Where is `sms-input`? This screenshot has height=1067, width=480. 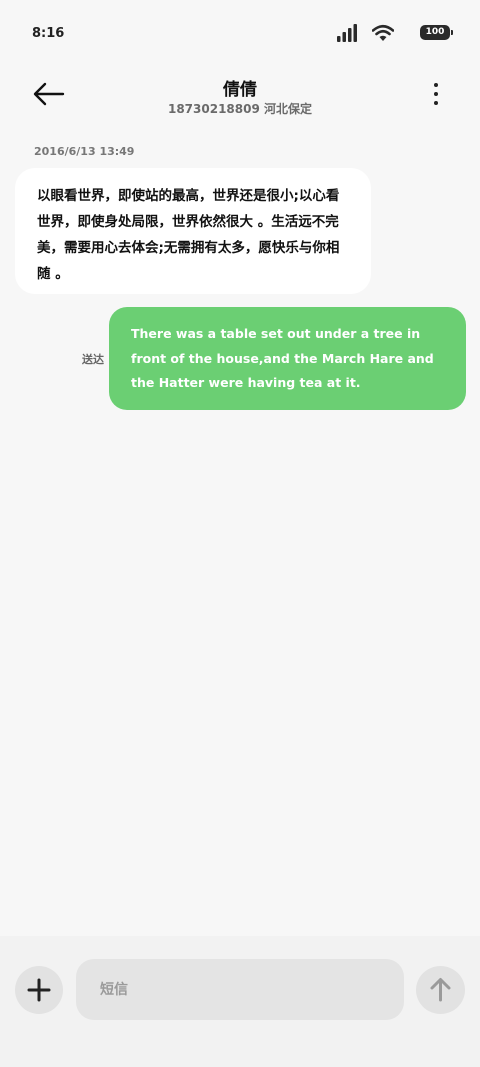
sms-input is located at coordinates (240, 989).